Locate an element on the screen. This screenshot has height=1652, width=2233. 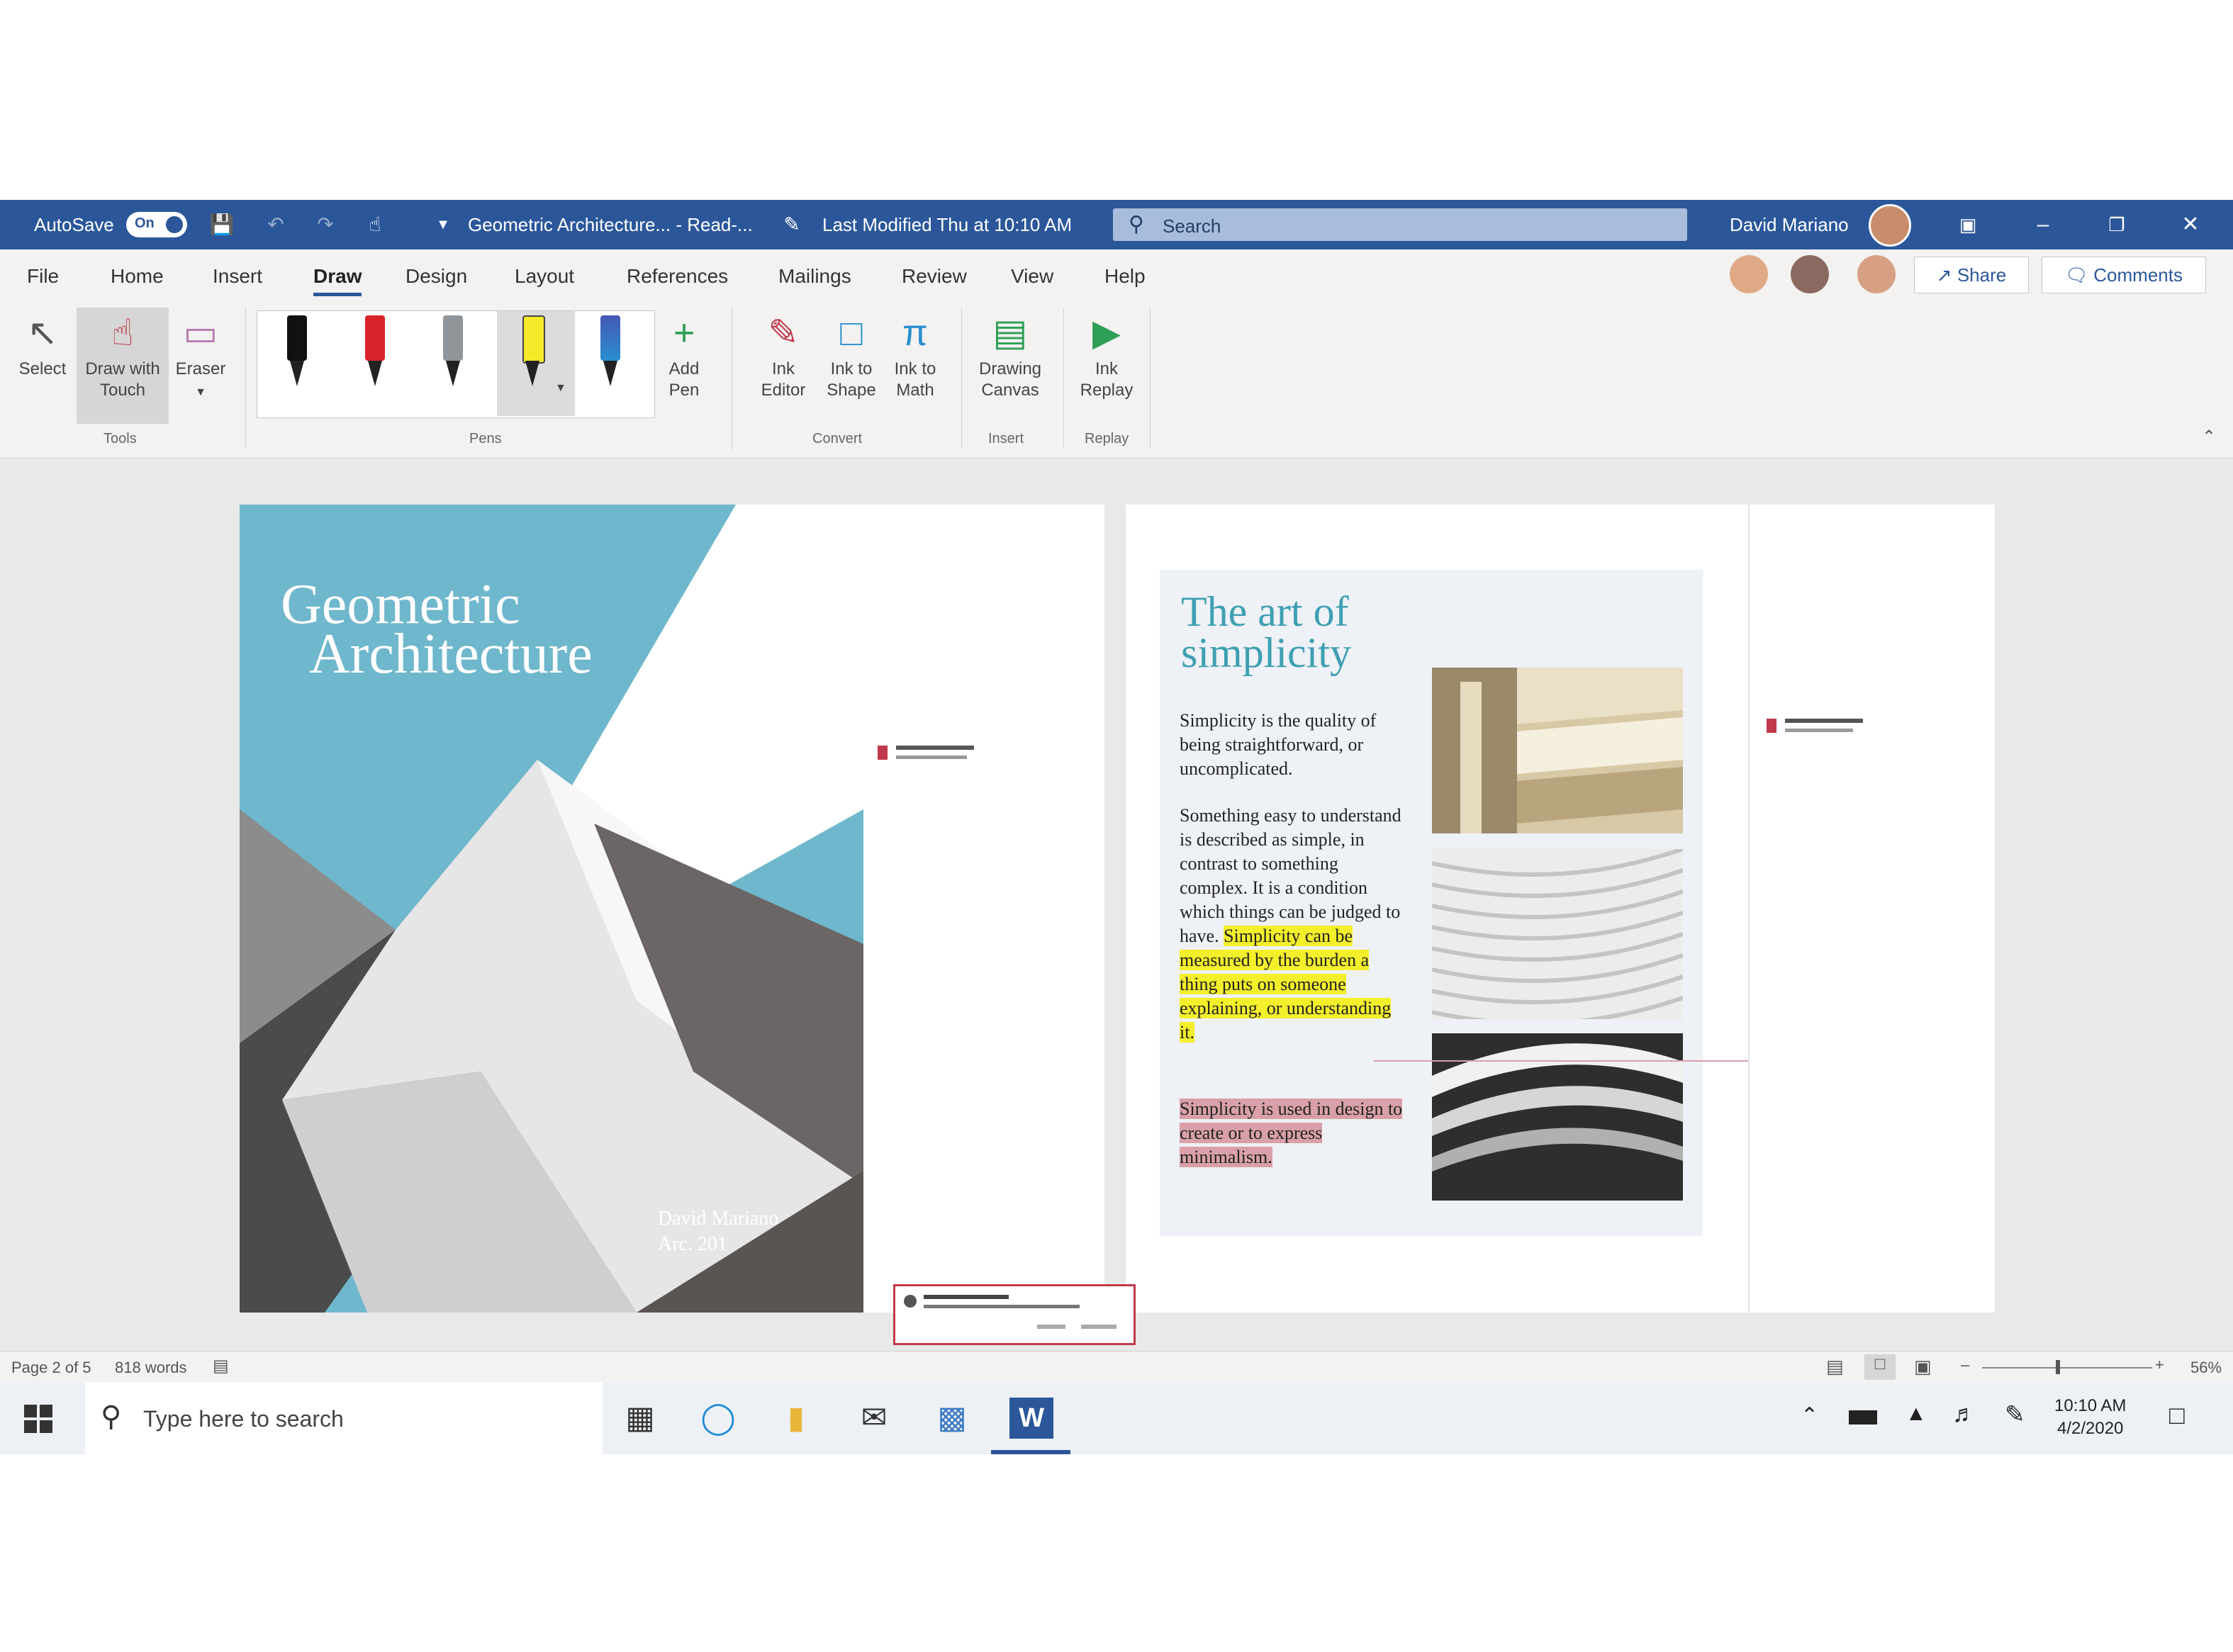
ink-editor-button: ✎ Ink Editor is located at coordinates (783, 356).